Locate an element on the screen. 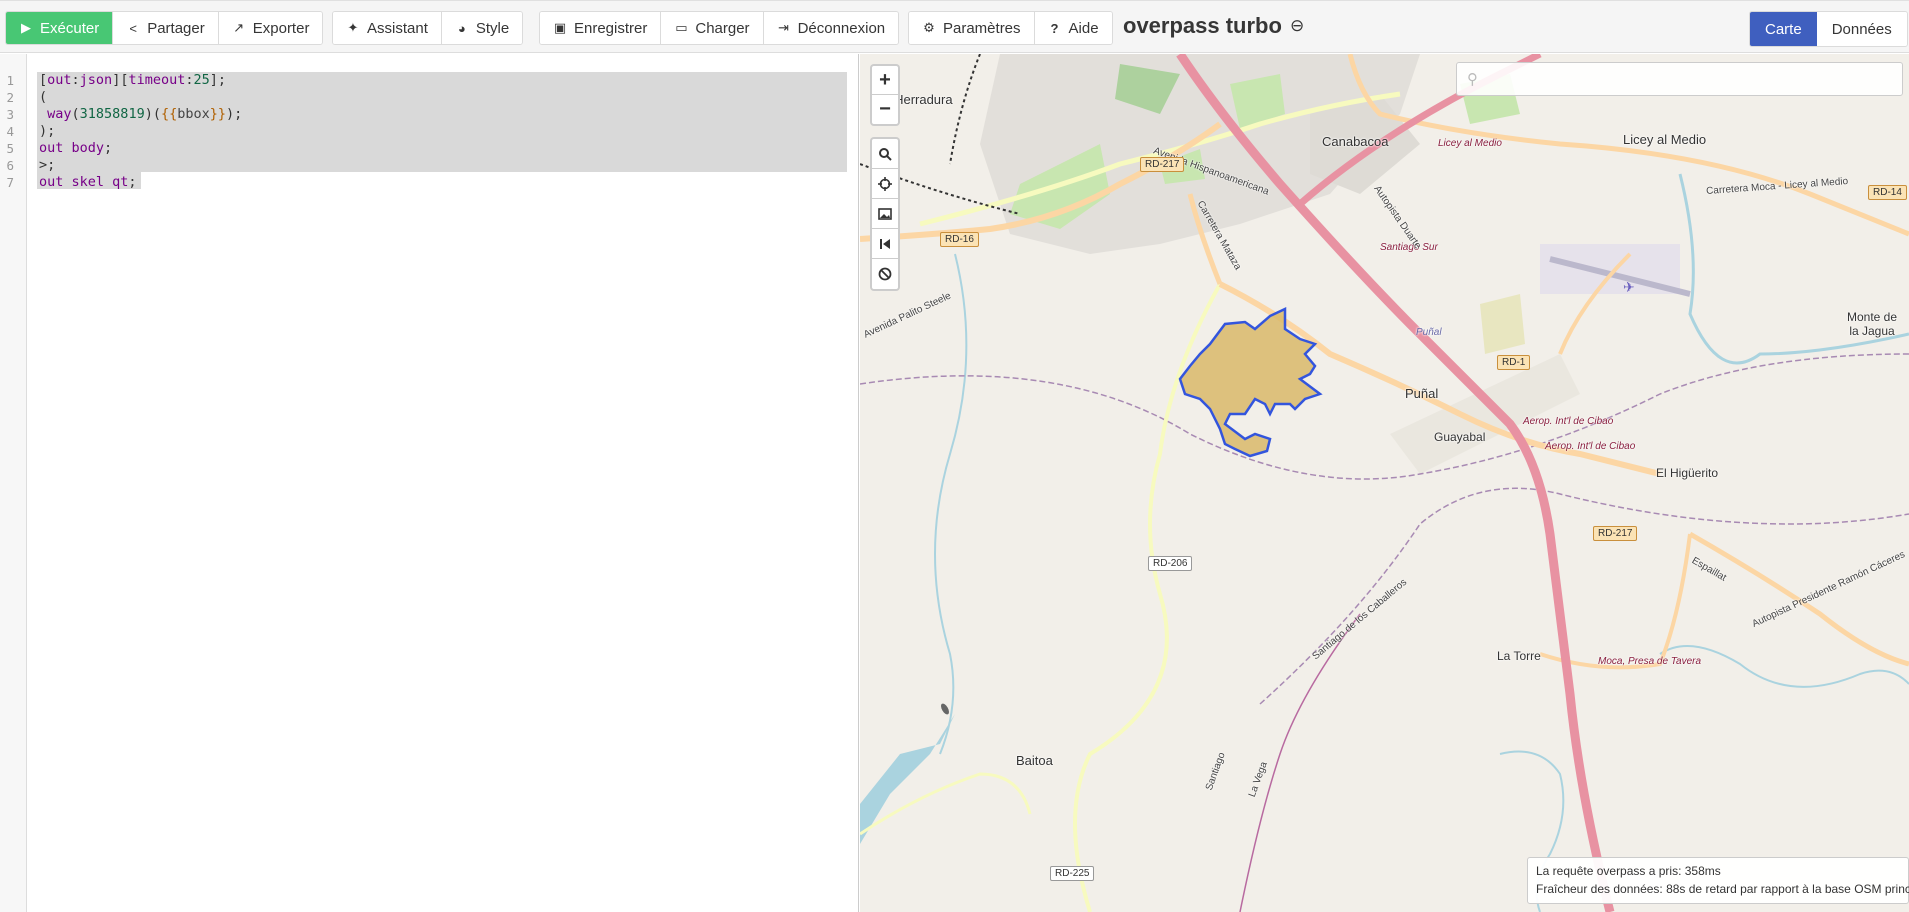 The height and width of the screenshot is (912, 1909). route-shield: RD-206 is located at coordinates (1170, 563).